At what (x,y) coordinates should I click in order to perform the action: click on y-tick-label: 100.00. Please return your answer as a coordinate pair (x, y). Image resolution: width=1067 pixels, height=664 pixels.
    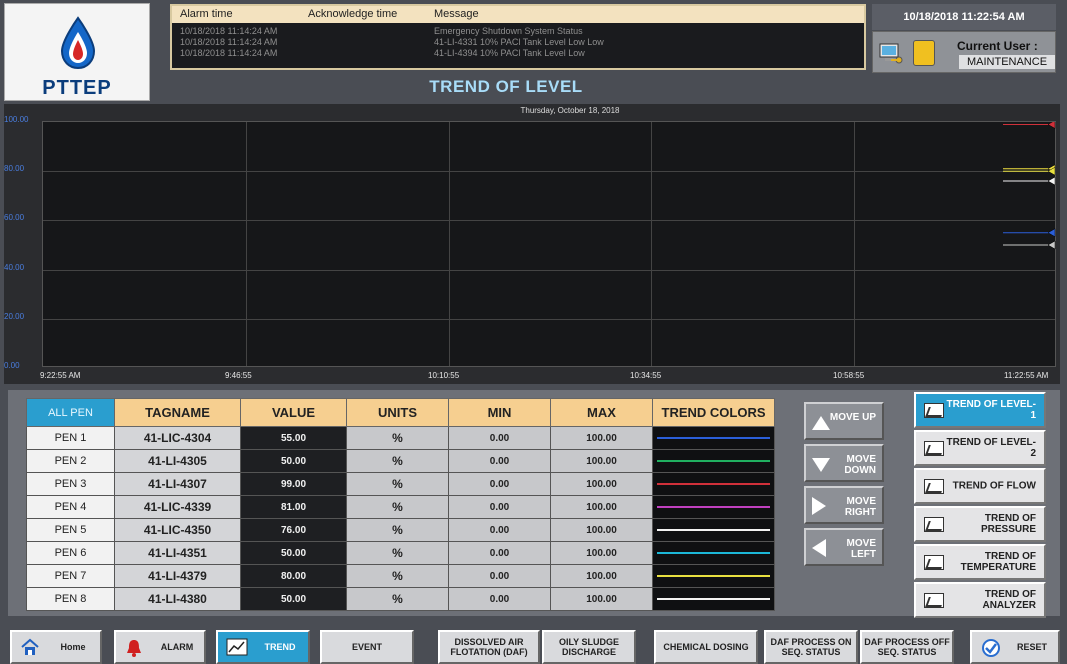
    Looking at the image, I should click on (16, 119).